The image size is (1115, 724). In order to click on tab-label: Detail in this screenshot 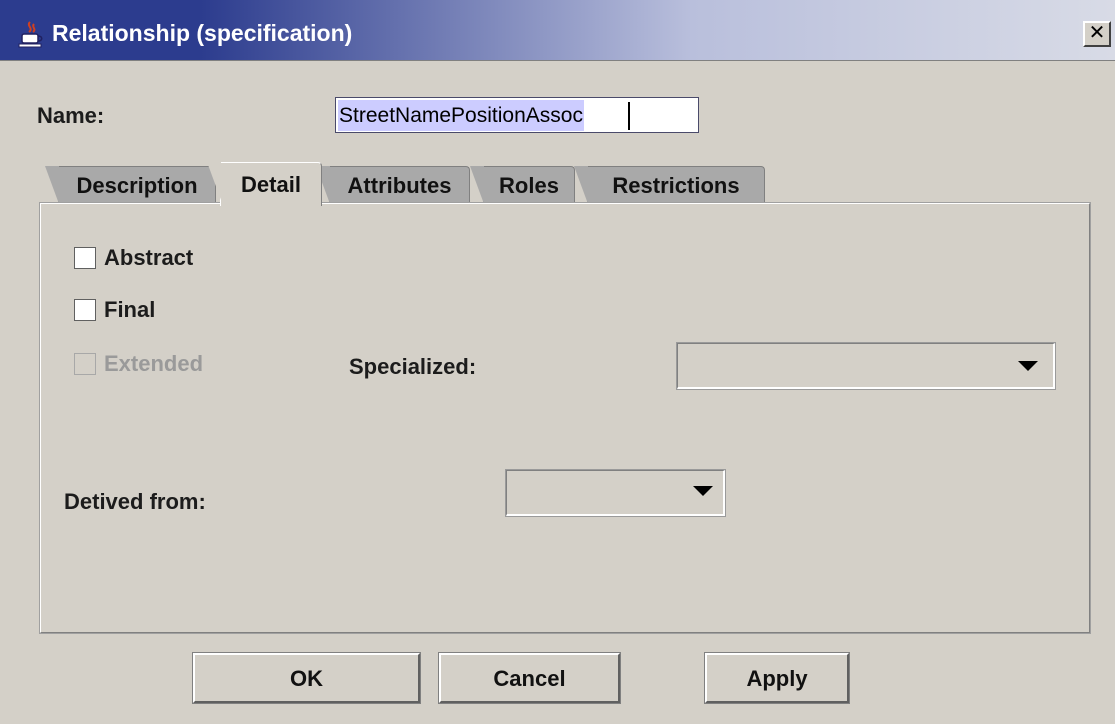, I will do `click(271, 184)`.